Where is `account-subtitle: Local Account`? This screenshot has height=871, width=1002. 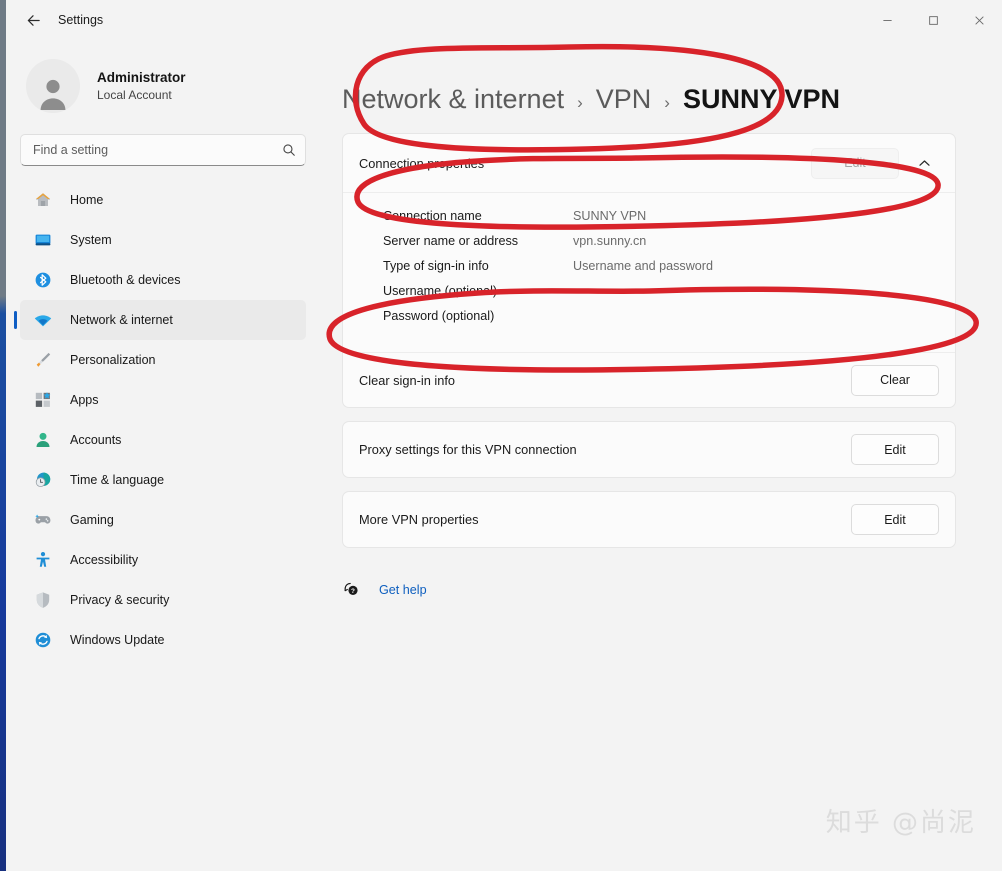
account-subtitle: Local Account is located at coordinates (134, 95).